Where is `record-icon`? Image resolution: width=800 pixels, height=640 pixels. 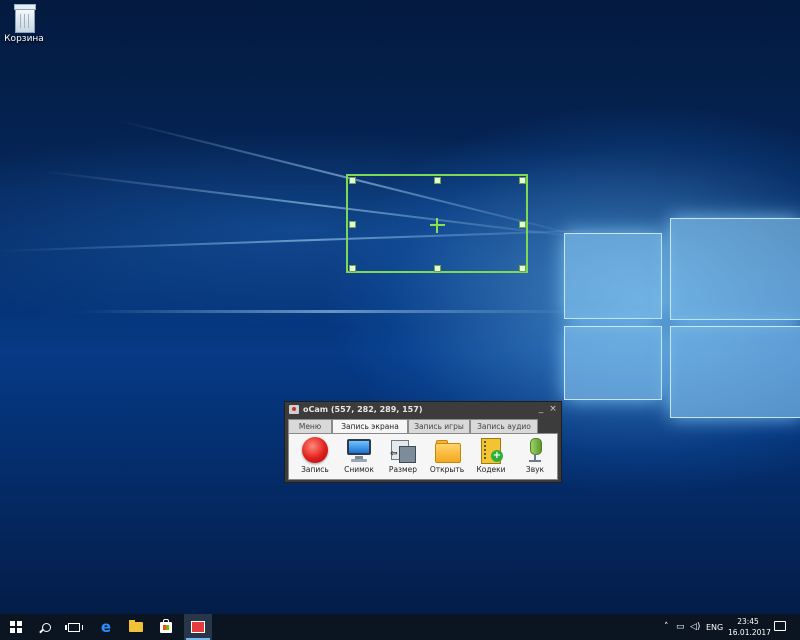 record-icon is located at coordinates (315, 450).